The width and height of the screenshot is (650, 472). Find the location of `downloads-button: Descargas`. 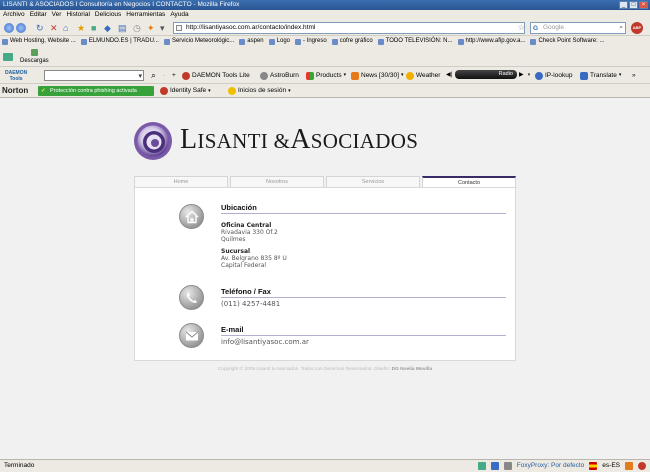

downloads-button: Descargas is located at coordinates (34, 61).